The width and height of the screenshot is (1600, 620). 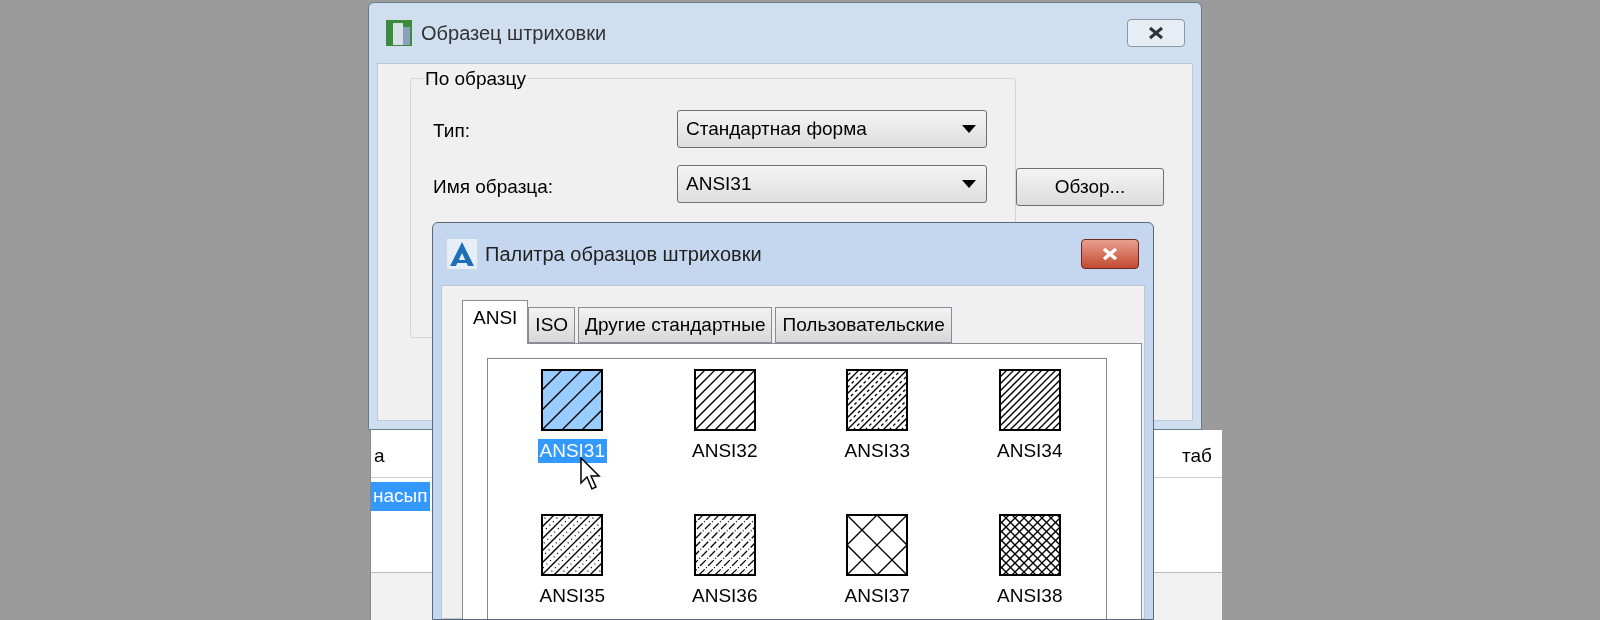 I want to click on tab: ANSI, so click(x=495, y=322).